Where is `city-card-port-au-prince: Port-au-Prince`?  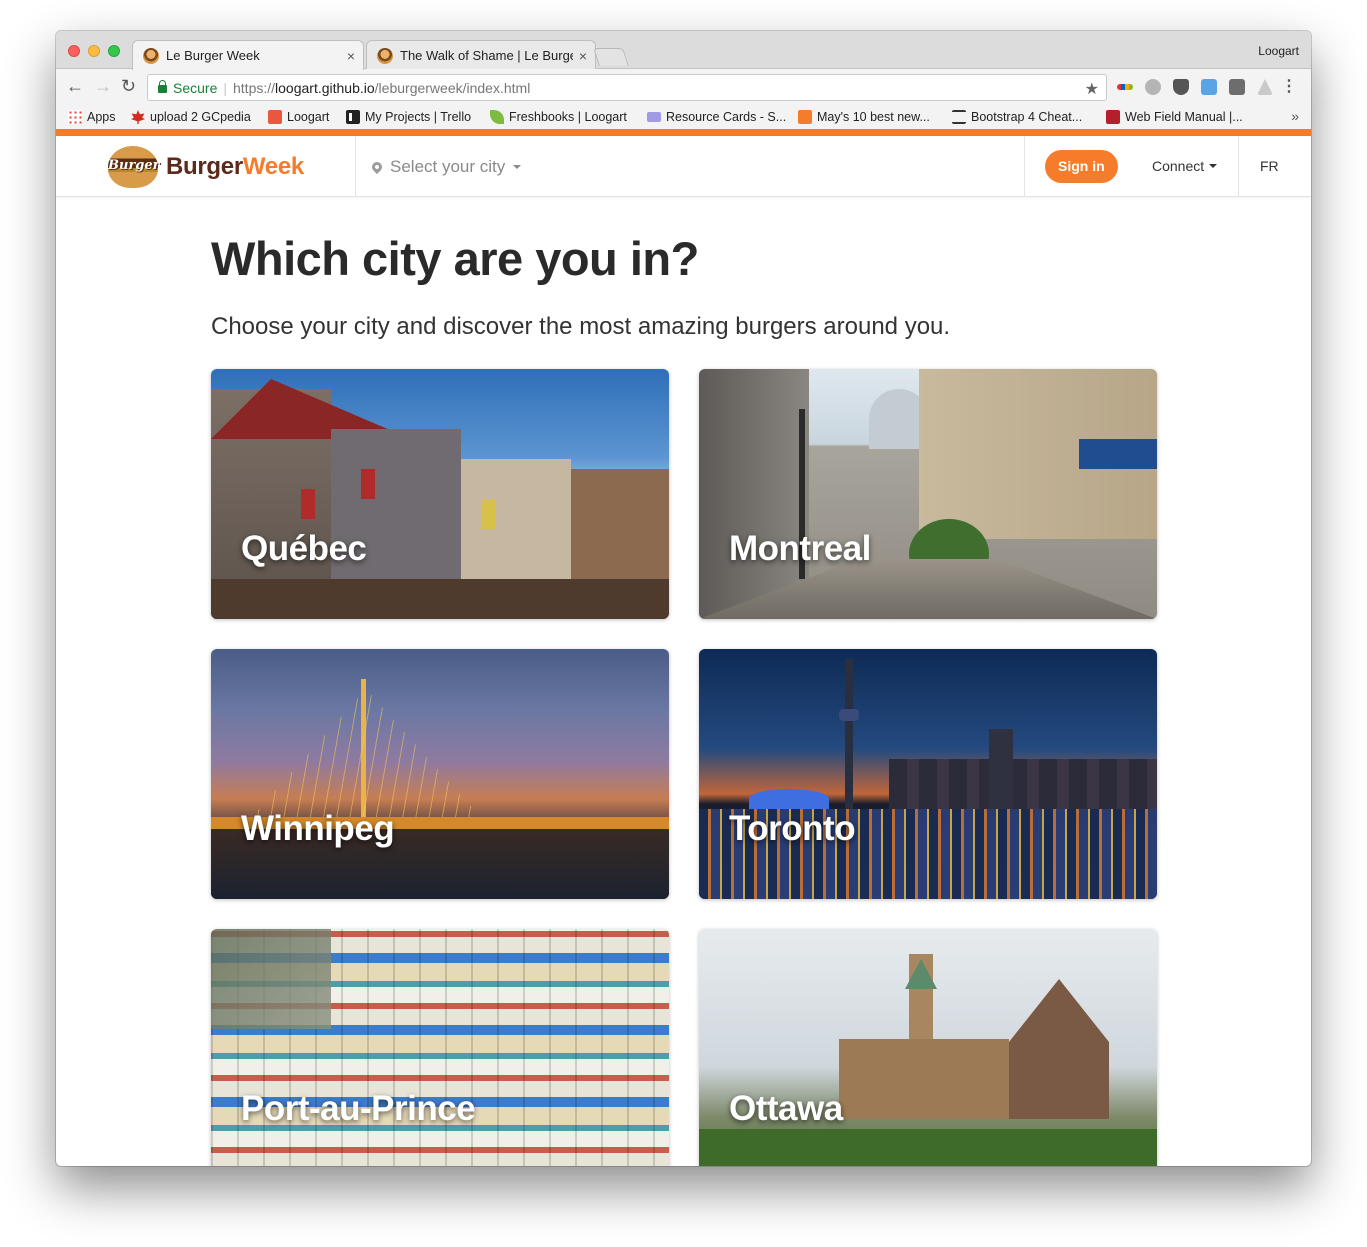
city-card-port-au-prince: Port-au-Prince is located at coordinates (440, 1047).